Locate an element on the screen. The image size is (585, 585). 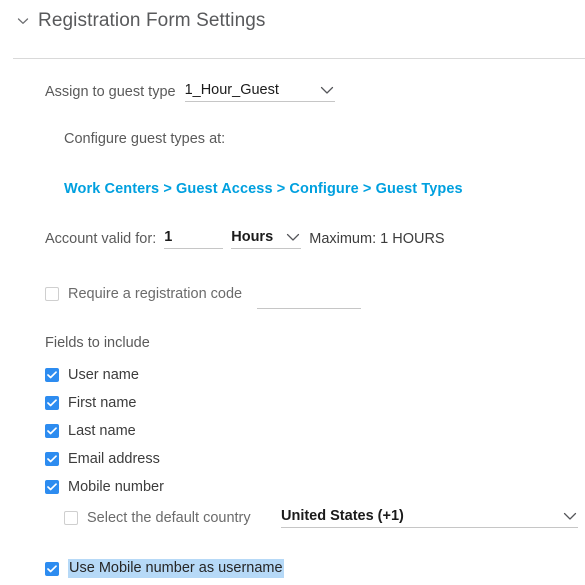
field-checkbox-user-name: User name is located at coordinates (92, 375).